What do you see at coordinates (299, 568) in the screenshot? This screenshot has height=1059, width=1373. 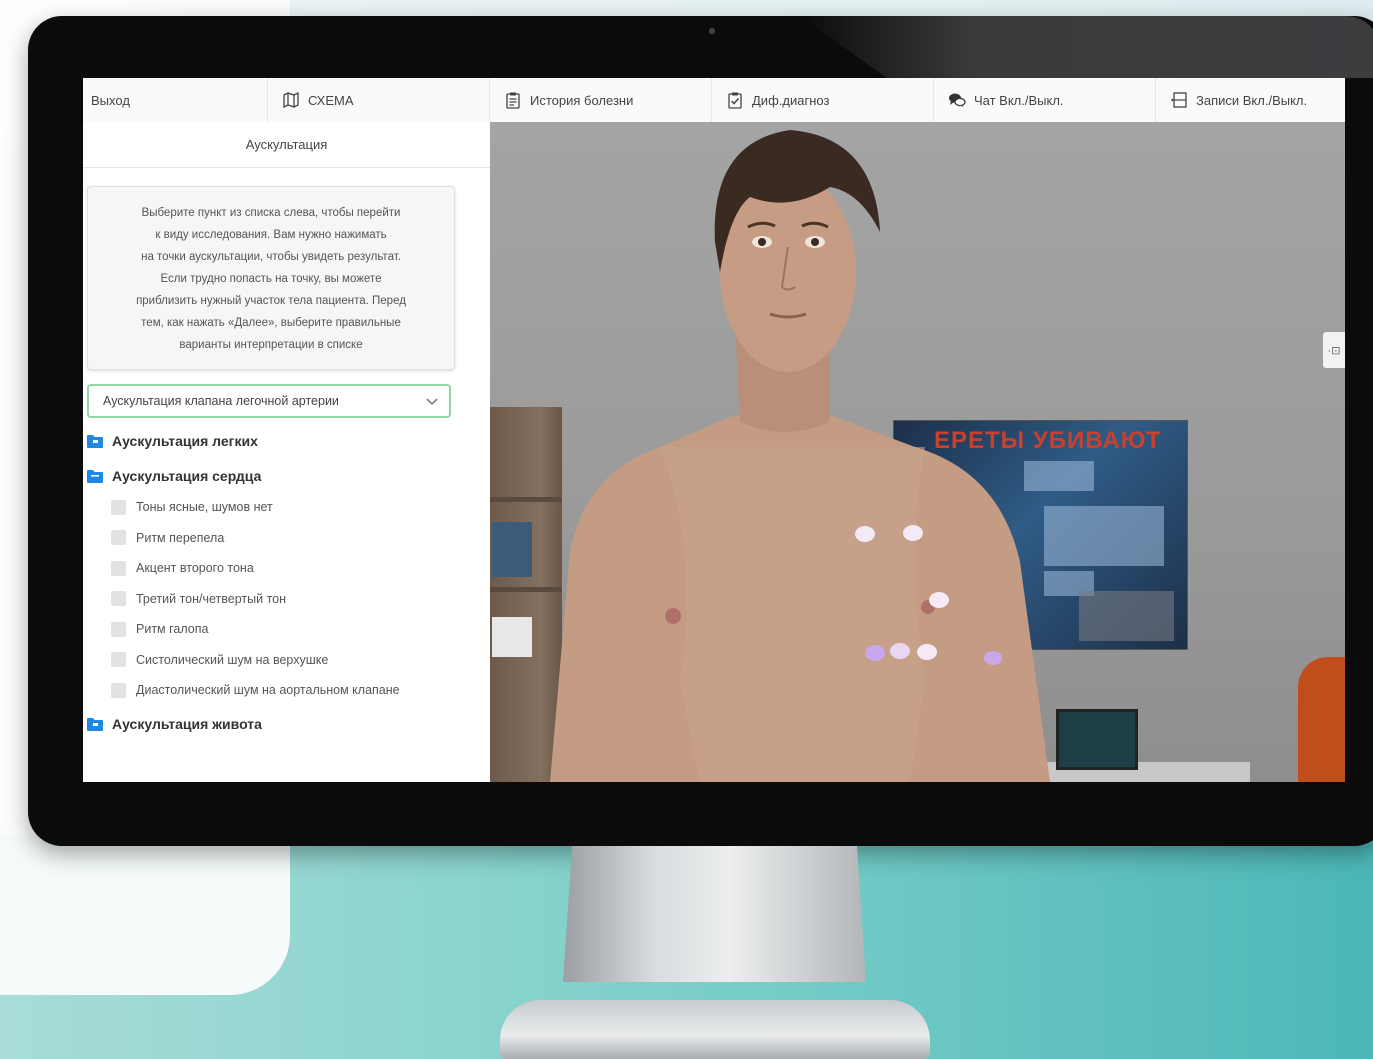 I see `finding-item: Акцент второго тона` at bounding box center [299, 568].